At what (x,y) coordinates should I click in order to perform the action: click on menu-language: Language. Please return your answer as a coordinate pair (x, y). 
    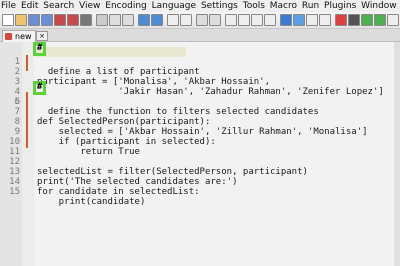
    Looking at the image, I should click on (174, 6).